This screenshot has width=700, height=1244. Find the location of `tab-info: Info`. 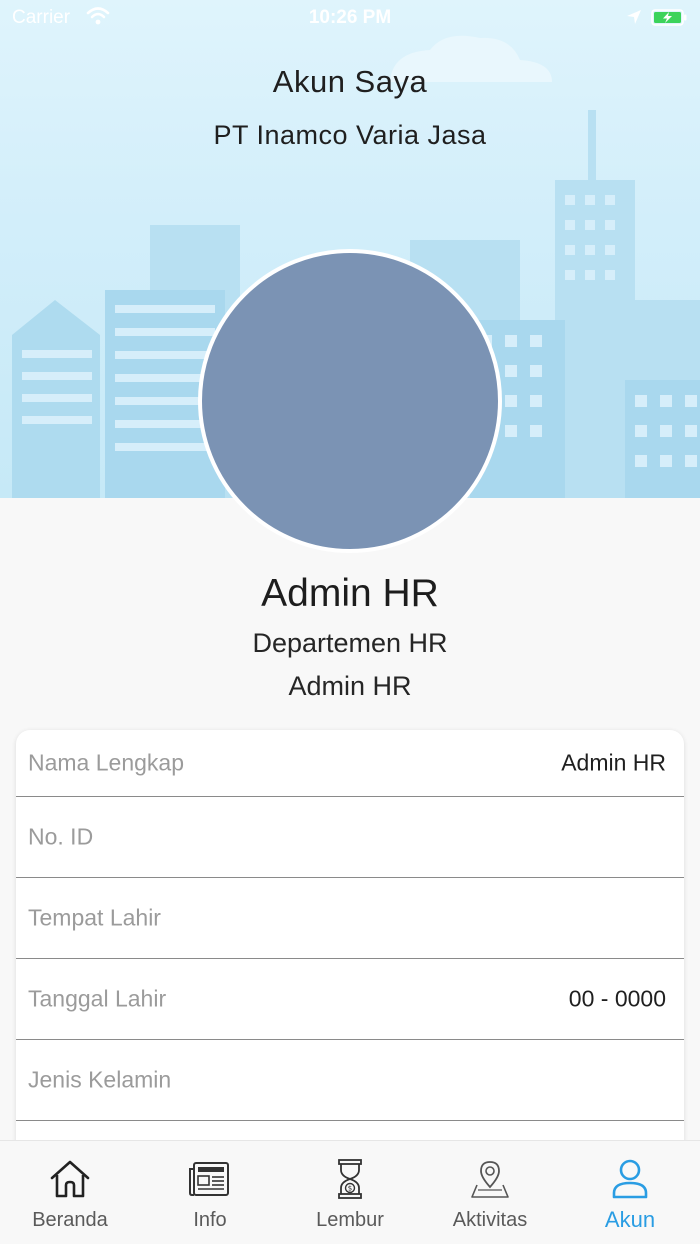

tab-info: Info is located at coordinates (210, 1192).